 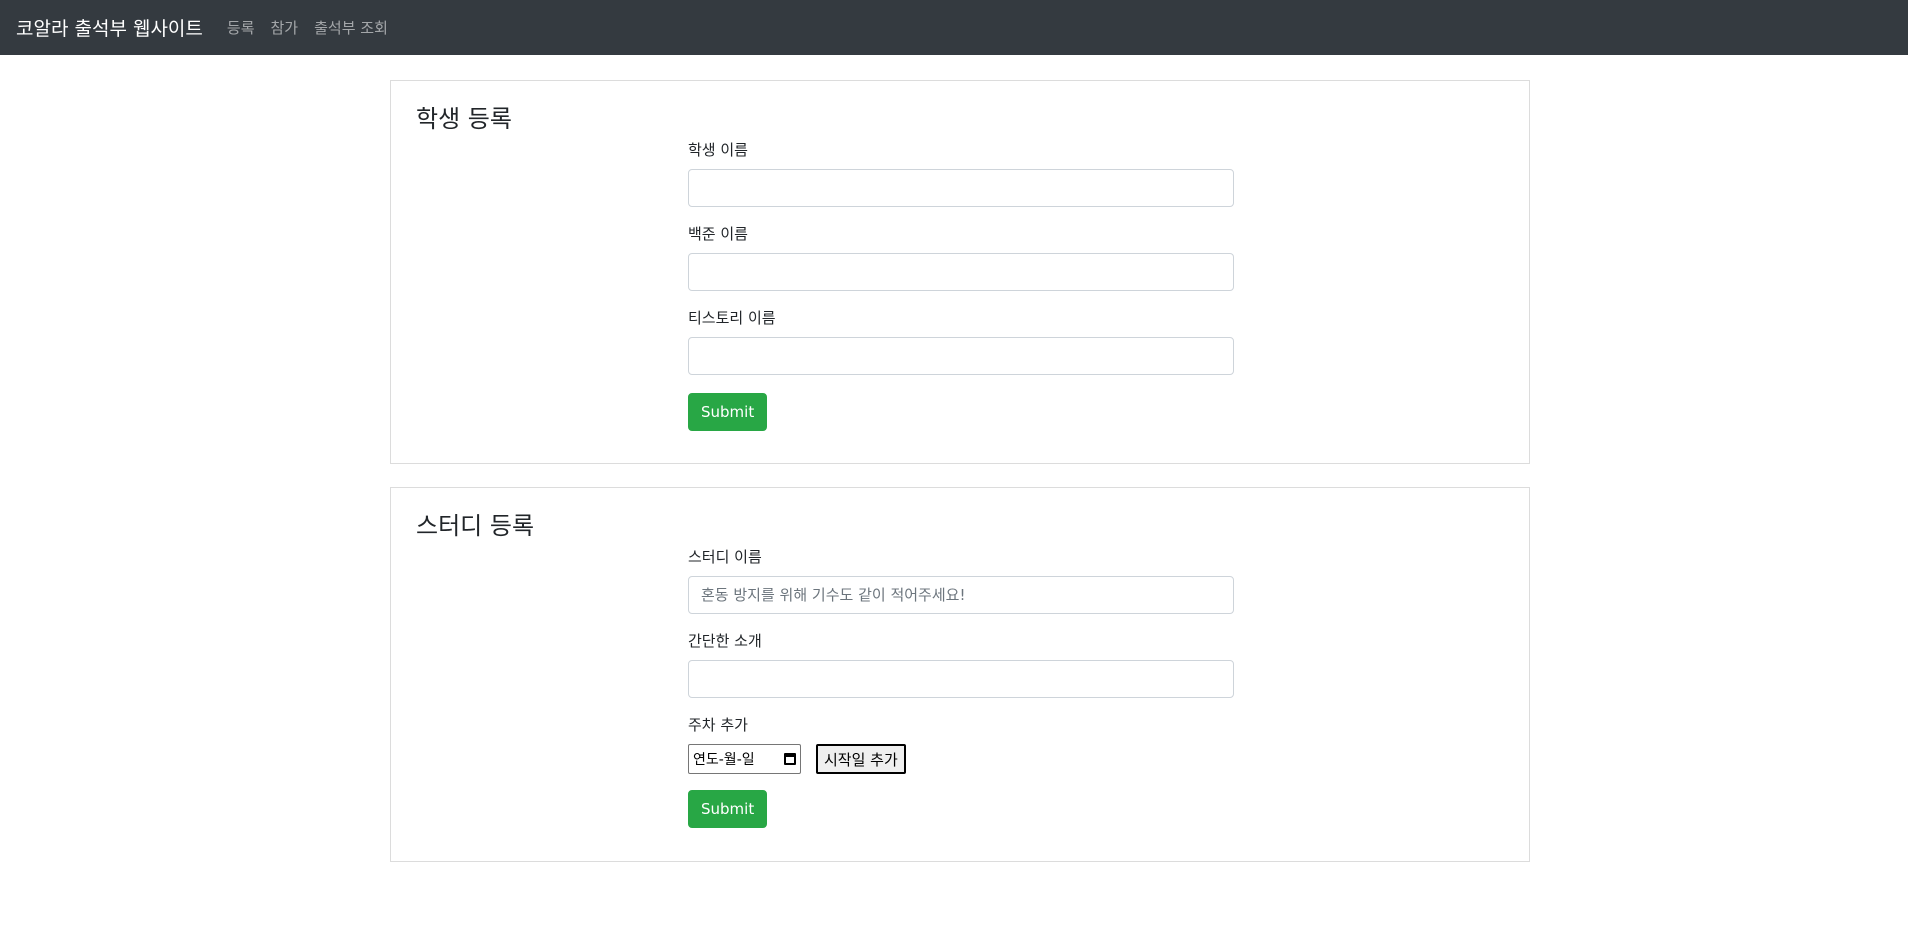 What do you see at coordinates (109, 27) in the screenshot?
I see `navbar-brand: 코알라 출석부 웹사이트` at bounding box center [109, 27].